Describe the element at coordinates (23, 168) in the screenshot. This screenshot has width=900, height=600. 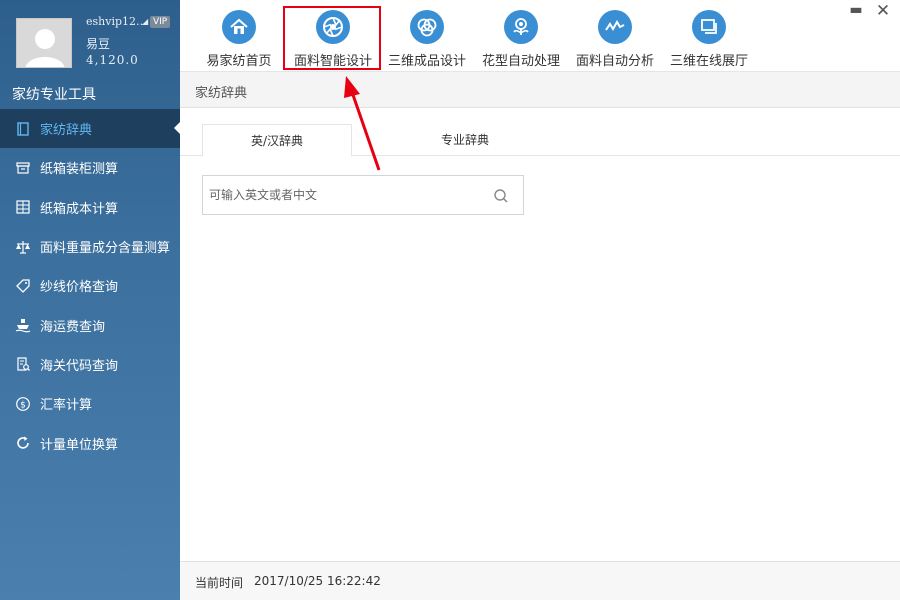
I see `box-icon` at that location.